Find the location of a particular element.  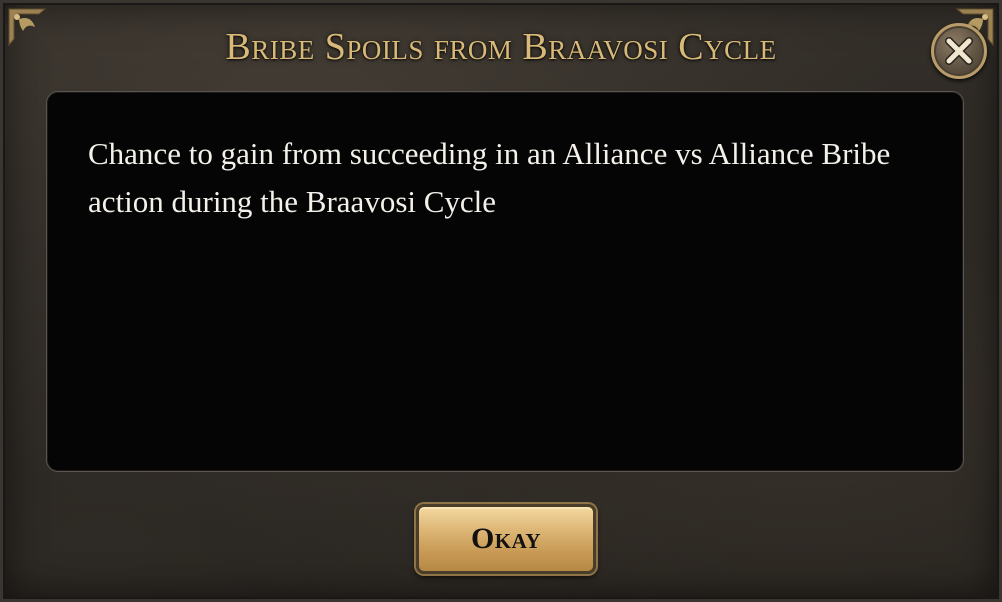

close-x-icon is located at coordinates (959, 51).